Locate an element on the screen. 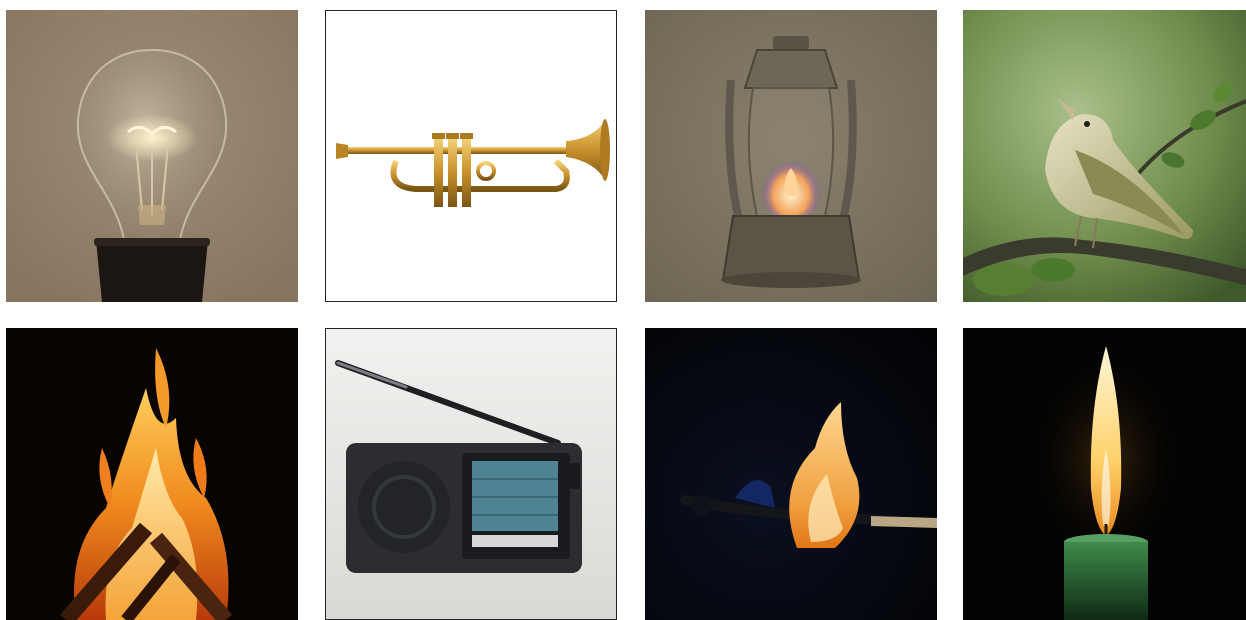 Image resolution: width=1246 pixels, height=620 pixels. burning-match-illustration is located at coordinates (791, 474).